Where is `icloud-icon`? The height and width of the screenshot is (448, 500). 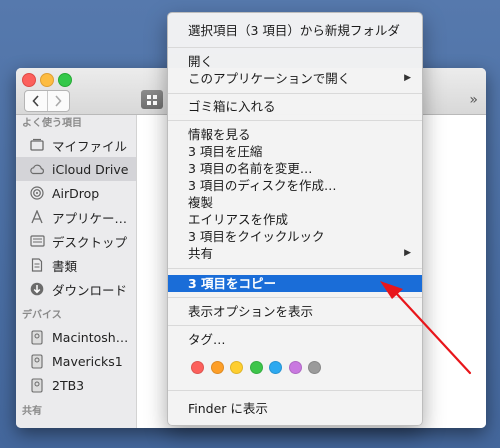
icloud-icon is located at coordinates (37, 169).